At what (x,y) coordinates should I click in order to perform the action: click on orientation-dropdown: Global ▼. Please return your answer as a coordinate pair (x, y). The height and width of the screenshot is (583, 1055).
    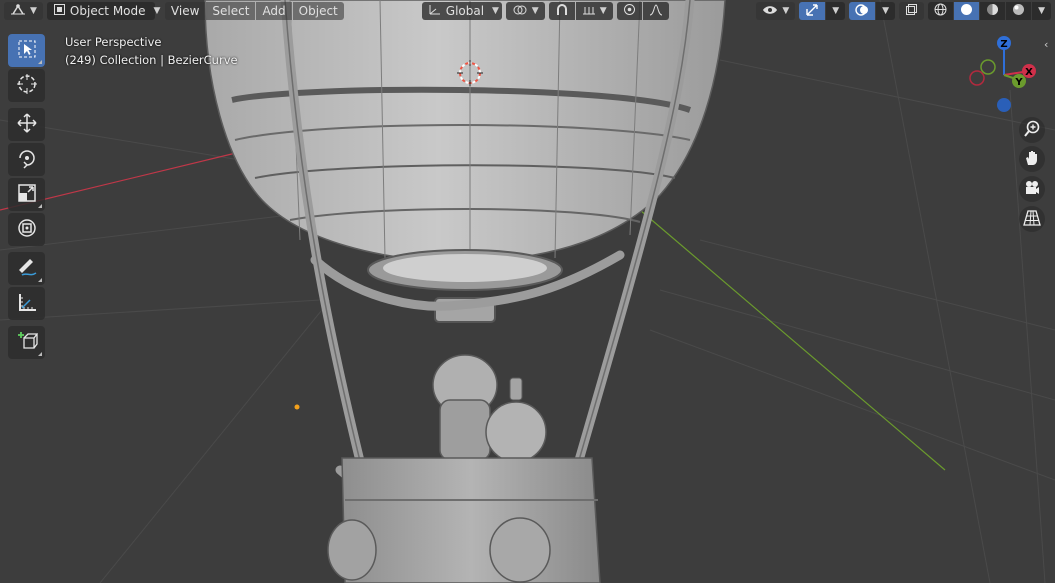
    Looking at the image, I should click on (461, 11).